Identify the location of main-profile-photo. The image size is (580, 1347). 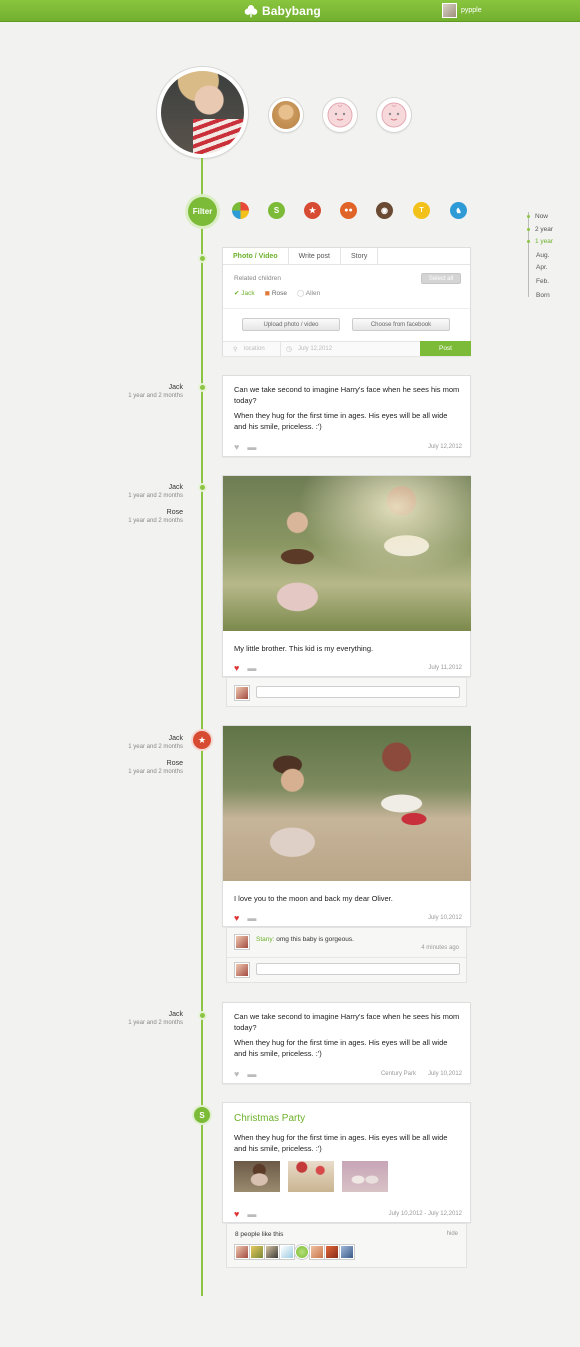
(202, 112).